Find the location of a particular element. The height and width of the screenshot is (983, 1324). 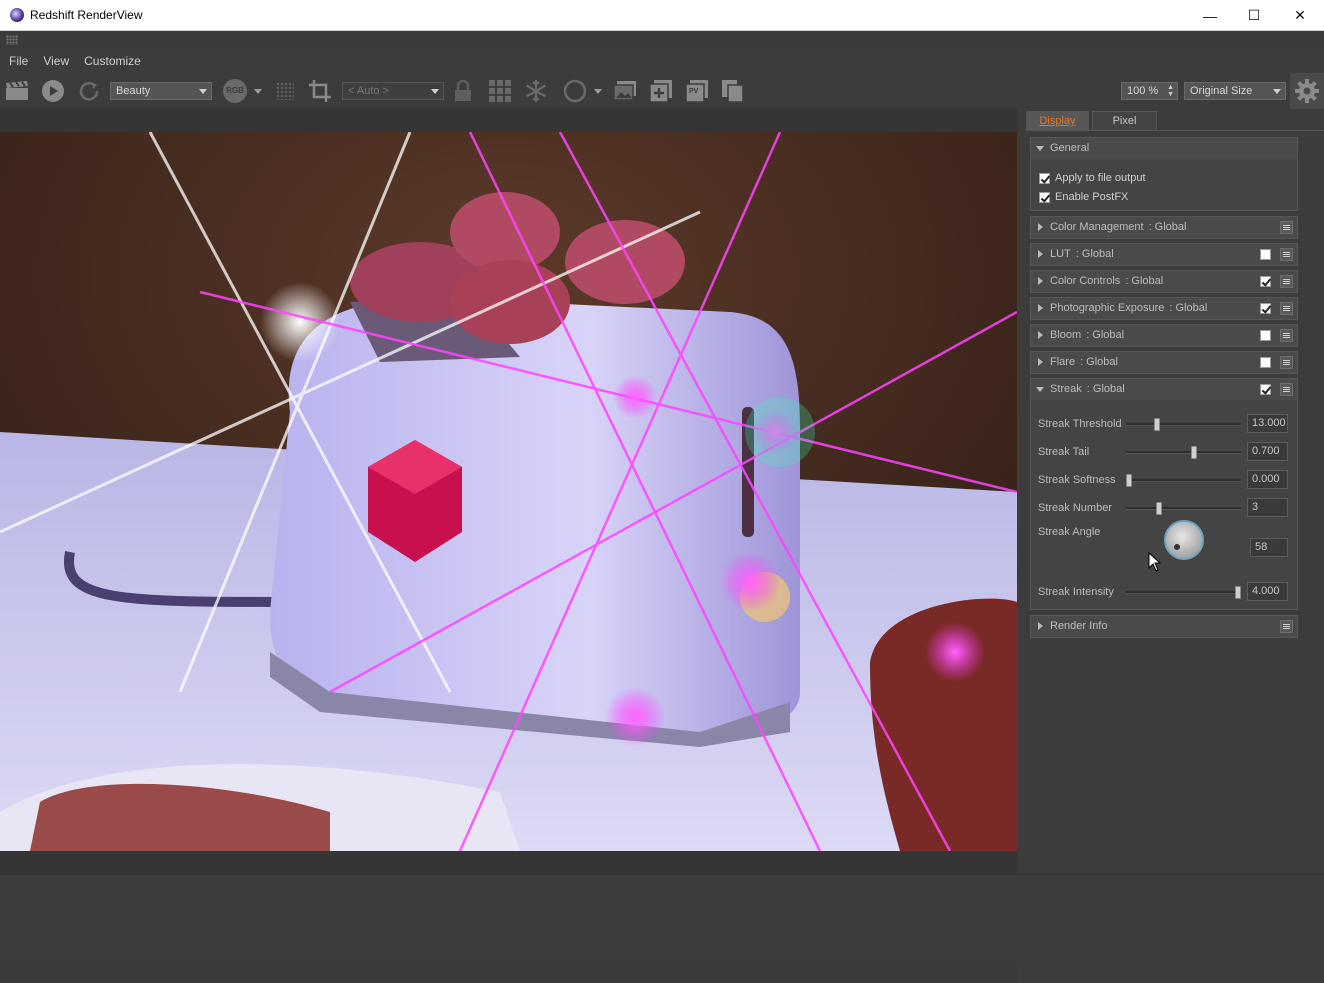

rgb-channel-button: RGB is located at coordinates (235, 91).